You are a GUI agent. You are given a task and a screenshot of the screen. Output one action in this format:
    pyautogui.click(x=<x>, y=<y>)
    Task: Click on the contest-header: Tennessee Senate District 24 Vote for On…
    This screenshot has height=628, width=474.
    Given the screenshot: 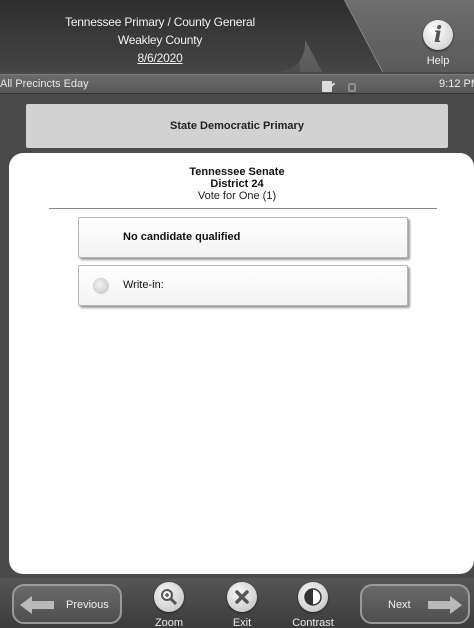 What is the action you would take?
    pyautogui.click(x=237, y=184)
    